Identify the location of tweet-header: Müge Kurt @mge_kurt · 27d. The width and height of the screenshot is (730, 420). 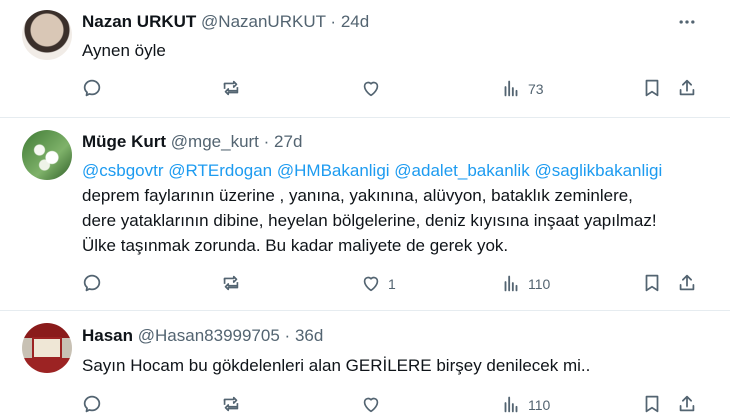
(192, 142).